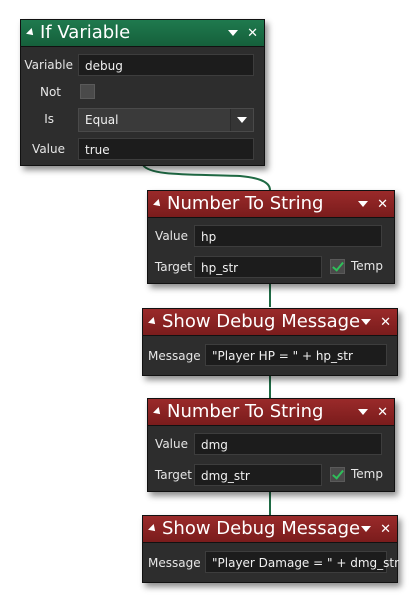 This screenshot has width=418, height=602. Describe the element at coordinates (166, 65) in the screenshot. I see `variable-field: debug` at that location.